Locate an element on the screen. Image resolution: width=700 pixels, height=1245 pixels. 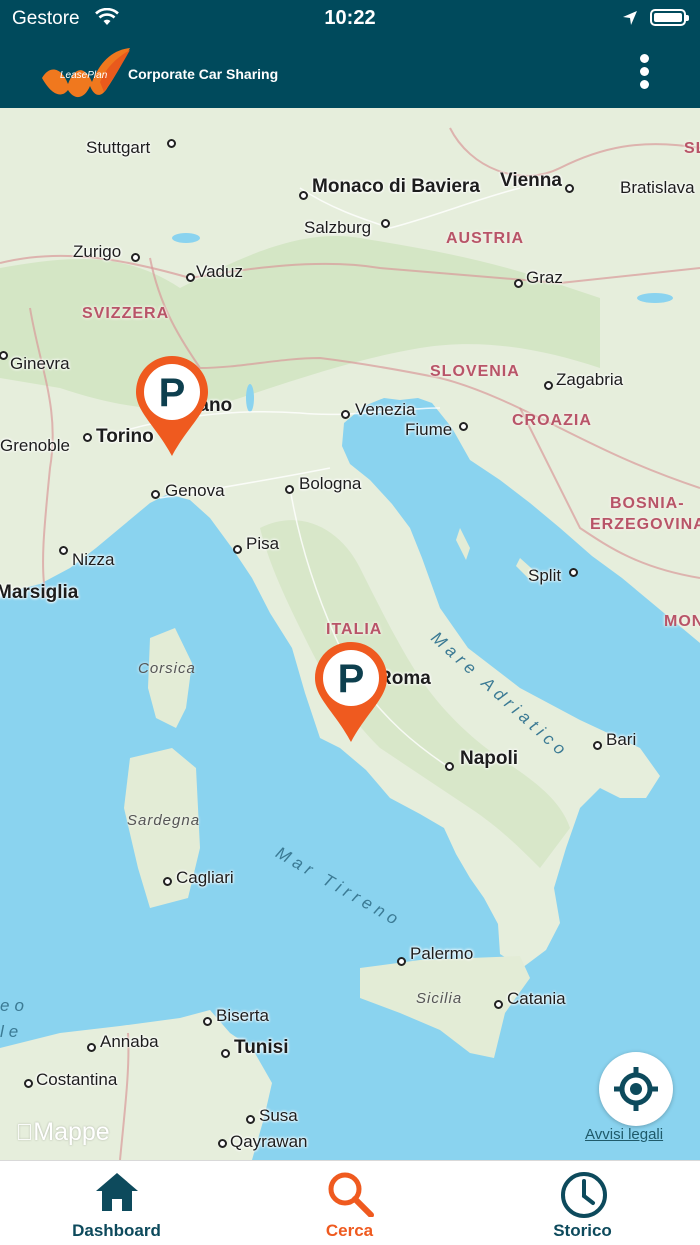
sea-label: eo is located at coordinates (14, 1005).